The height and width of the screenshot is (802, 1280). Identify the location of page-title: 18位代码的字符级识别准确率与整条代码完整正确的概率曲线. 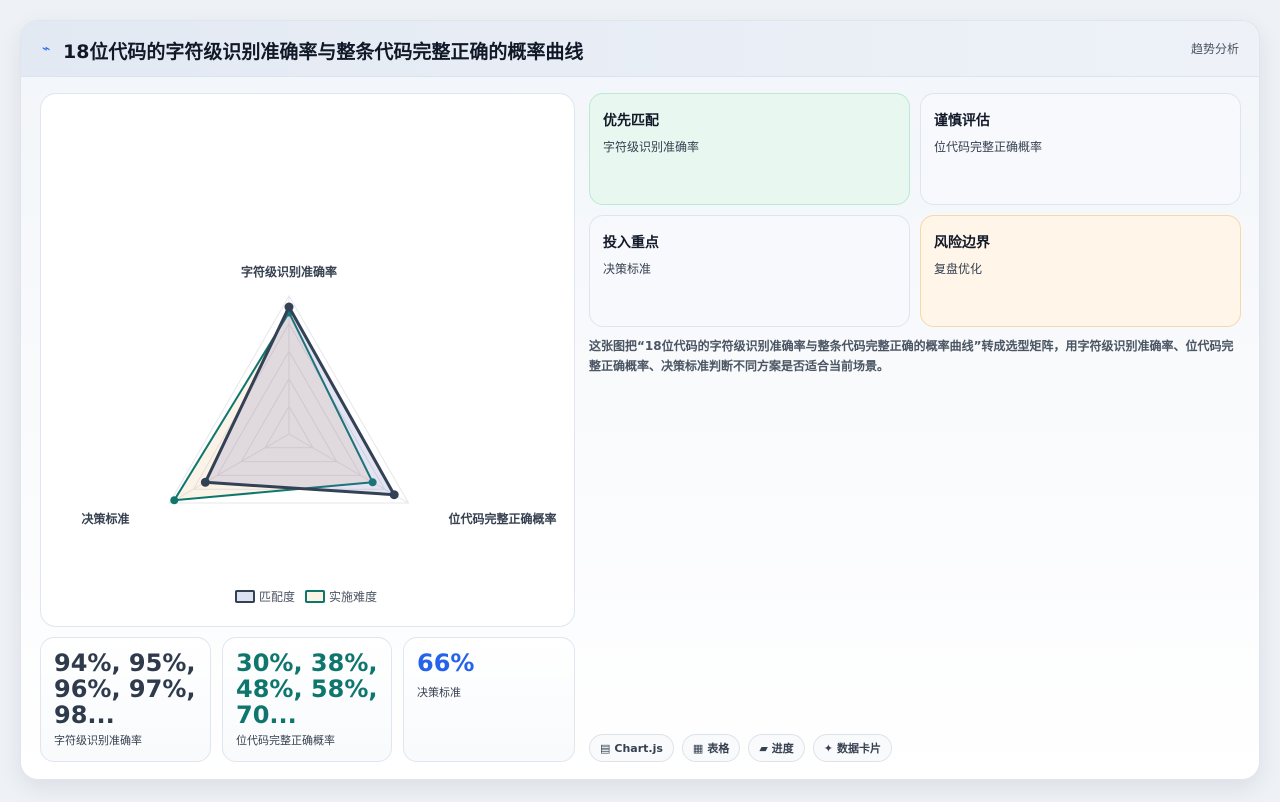
(323, 52).